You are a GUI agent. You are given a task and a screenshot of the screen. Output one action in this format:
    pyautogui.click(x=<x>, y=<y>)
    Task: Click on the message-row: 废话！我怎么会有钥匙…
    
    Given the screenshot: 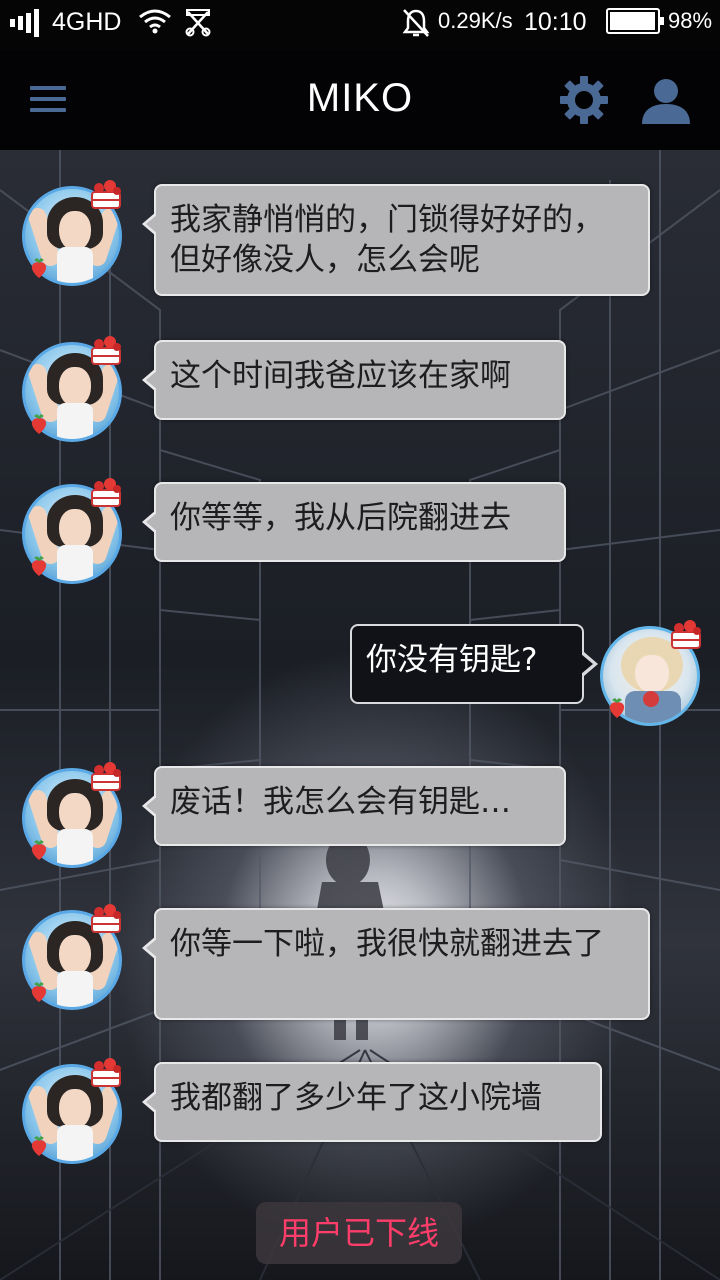 What is the action you would take?
    pyautogui.click(x=360, y=815)
    